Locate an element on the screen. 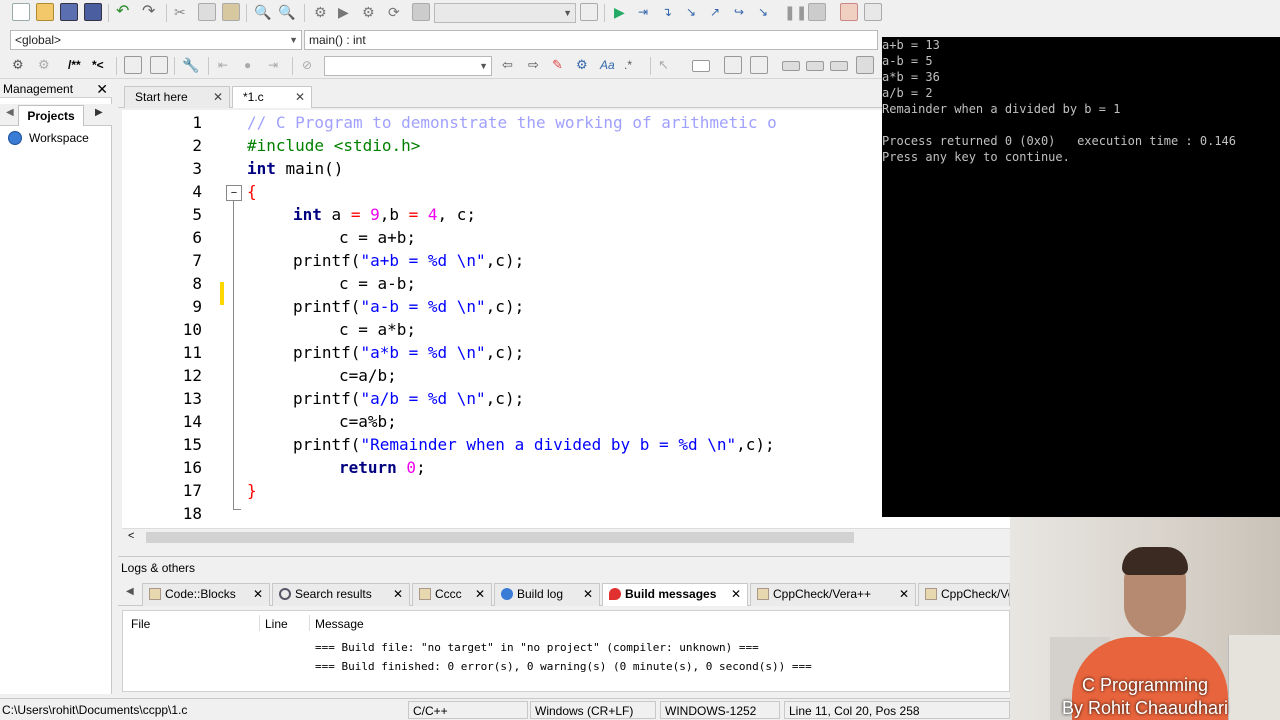  prev-bookmark-icon: ⇤ is located at coordinates (227, 65).